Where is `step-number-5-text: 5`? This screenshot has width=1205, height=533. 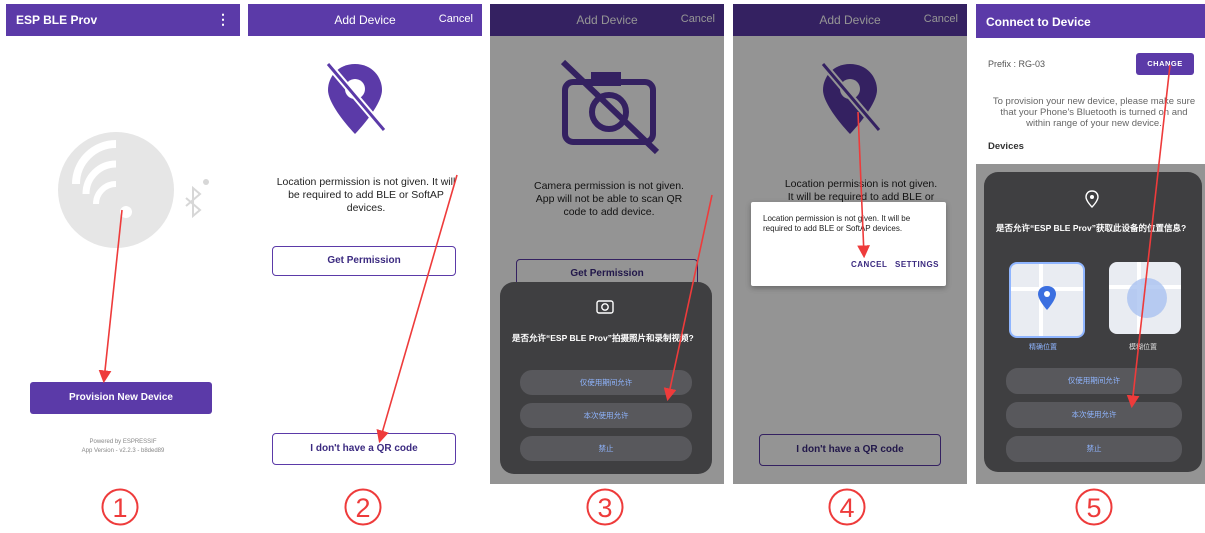 step-number-5-text: 5 is located at coordinates (1093, 508).